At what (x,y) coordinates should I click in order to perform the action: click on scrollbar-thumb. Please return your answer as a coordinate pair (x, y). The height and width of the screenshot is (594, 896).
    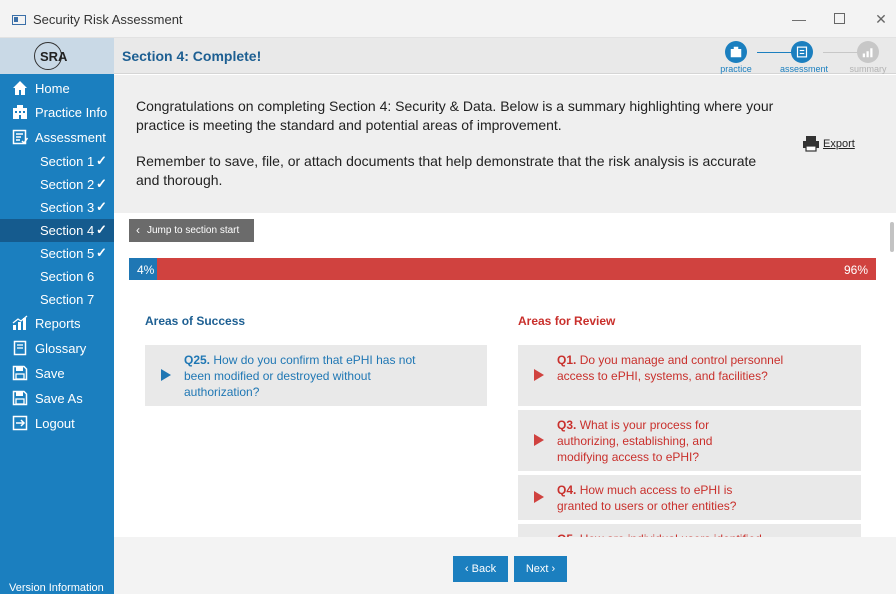
    Looking at the image, I should click on (892, 237).